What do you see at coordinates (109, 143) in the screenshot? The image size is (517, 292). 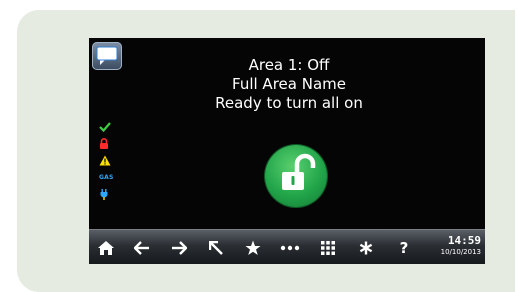 I see `lock-icon` at bounding box center [109, 143].